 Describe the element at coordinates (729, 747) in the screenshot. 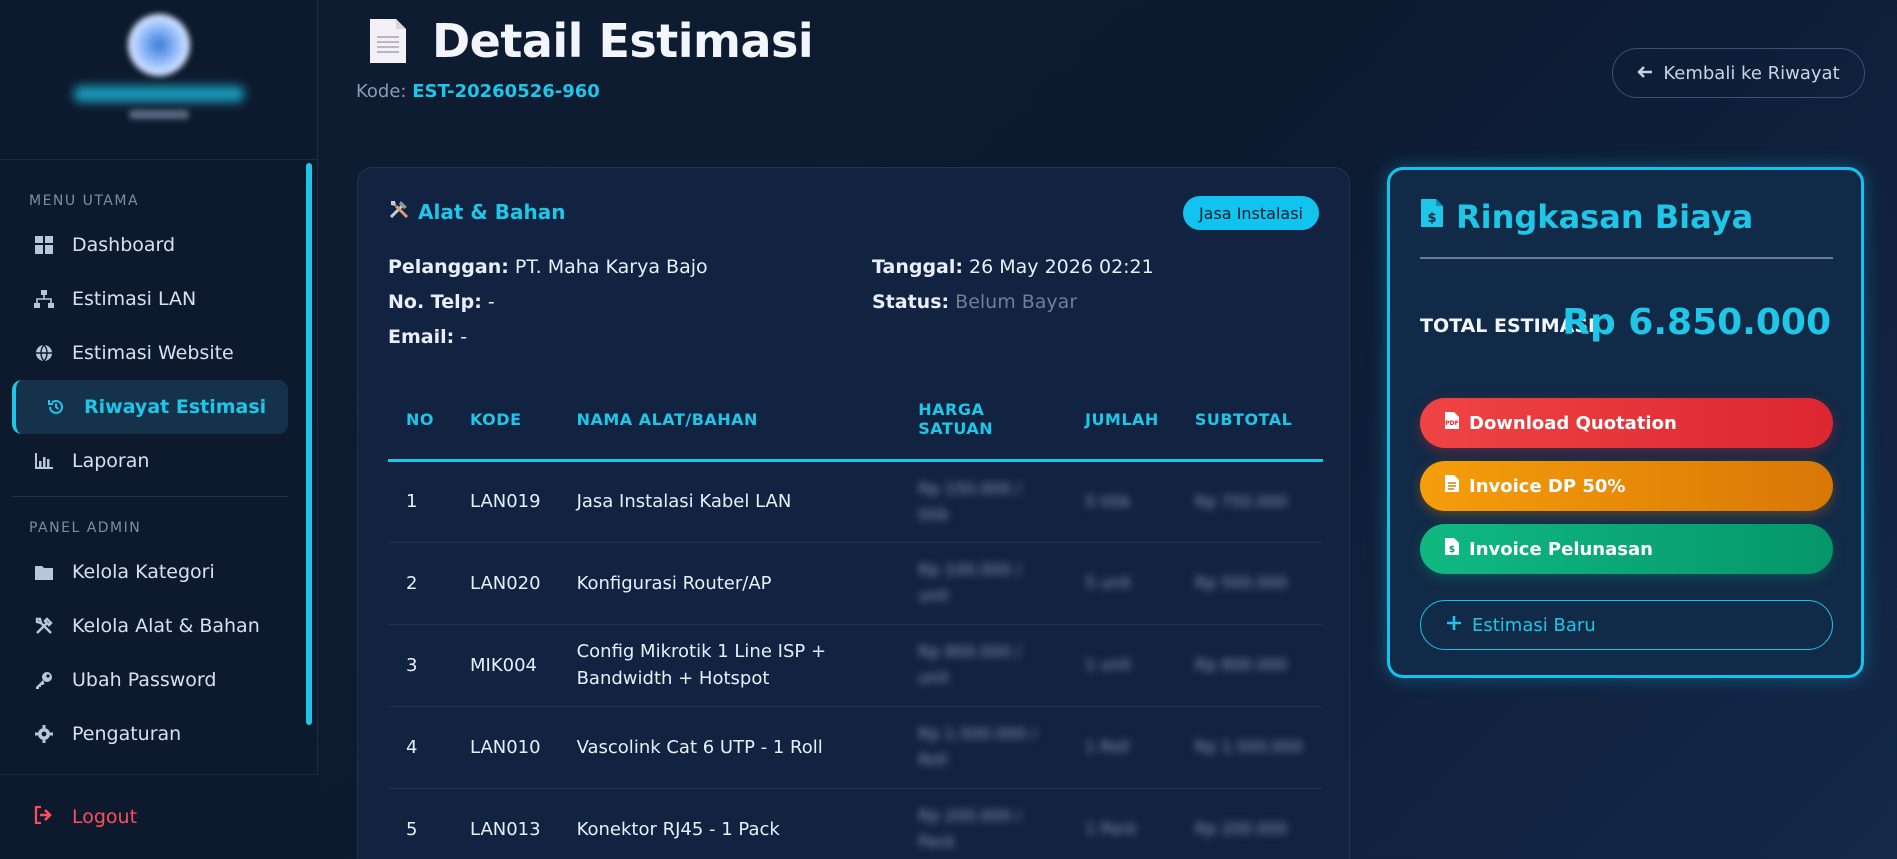

I see `cell-nama: Vascolink Cat 6 UTP - 1 Roll` at that location.